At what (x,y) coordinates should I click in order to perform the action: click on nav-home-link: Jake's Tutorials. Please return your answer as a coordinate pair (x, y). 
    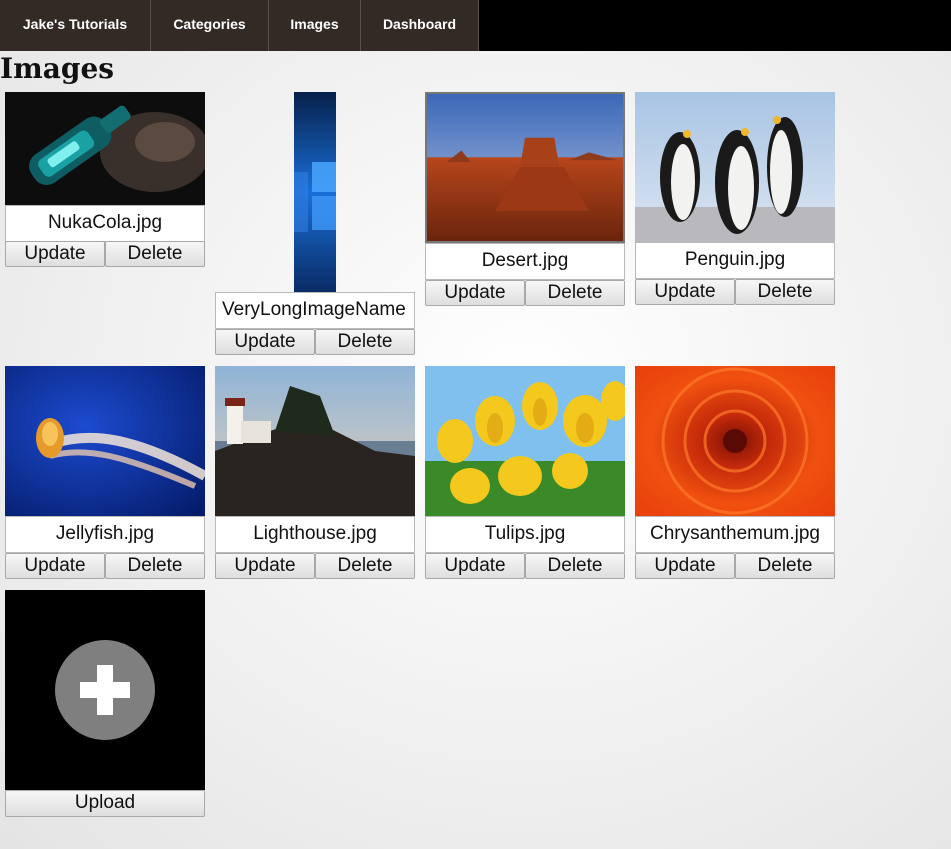
    Looking at the image, I should click on (75, 25).